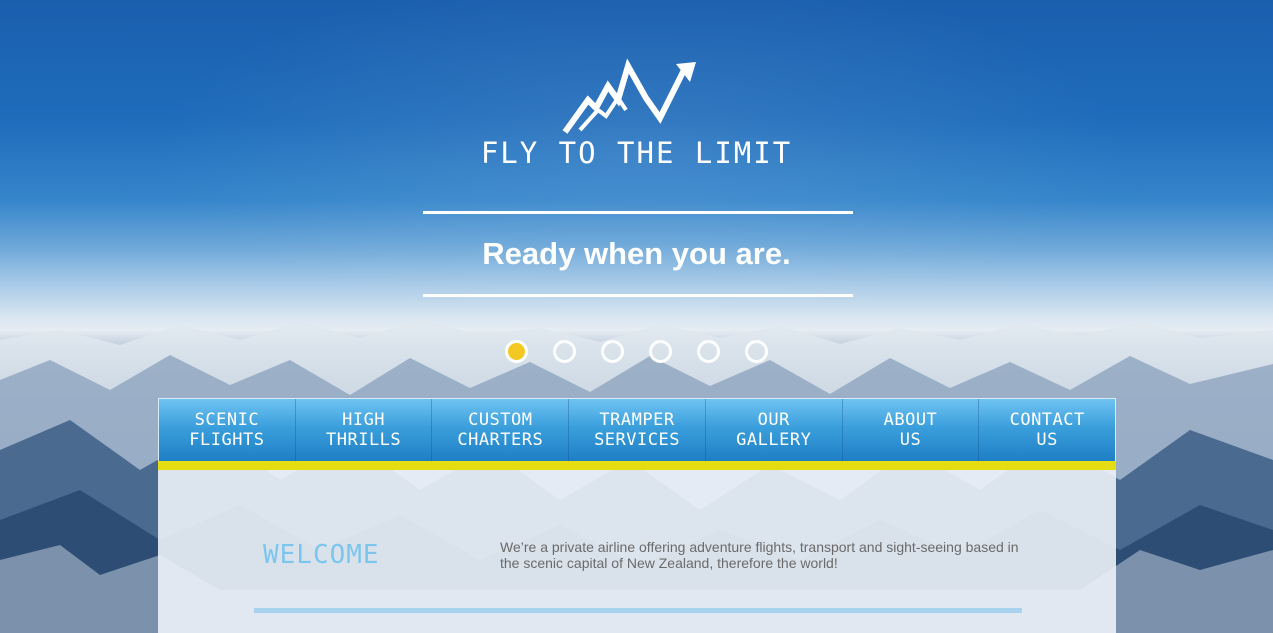 This screenshot has height=633, width=1273. Describe the element at coordinates (1047, 430) in the screenshot. I see `nav-item-contact-us: CONTACT US` at that location.